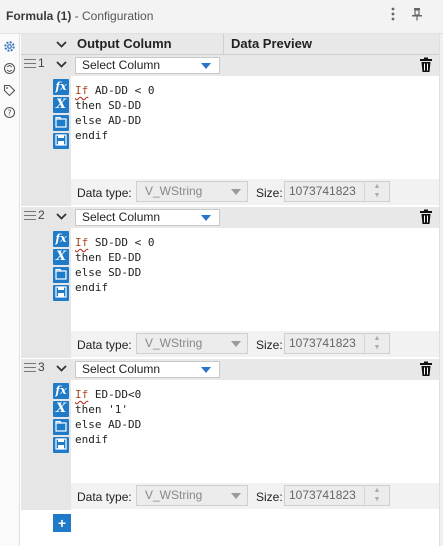 The height and width of the screenshot is (546, 443). What do you see at coordinates (92, 287) in the screenshot?
I see `code-line: endif` at bounding box center [92, 287].